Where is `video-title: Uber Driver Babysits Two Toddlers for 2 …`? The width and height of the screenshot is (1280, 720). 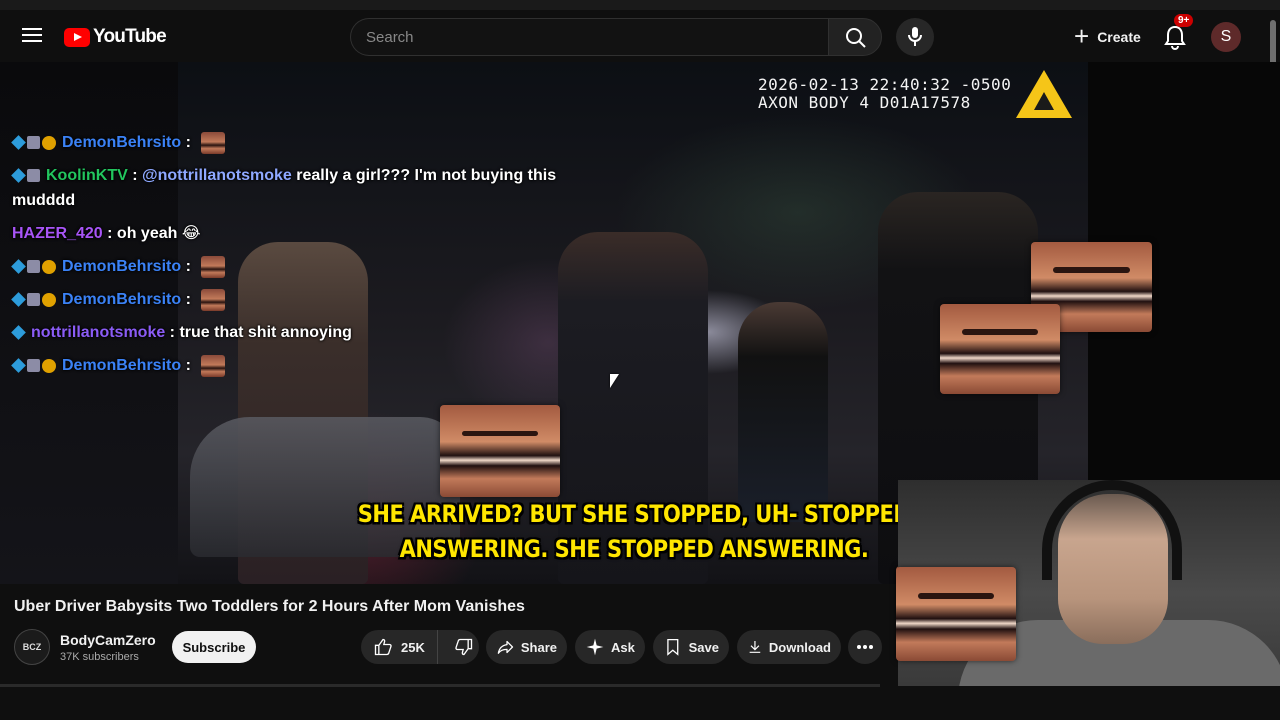
video-title: Uber Driver Babysits Two Toddlers for 2 … is located at coordinates (269, 606).